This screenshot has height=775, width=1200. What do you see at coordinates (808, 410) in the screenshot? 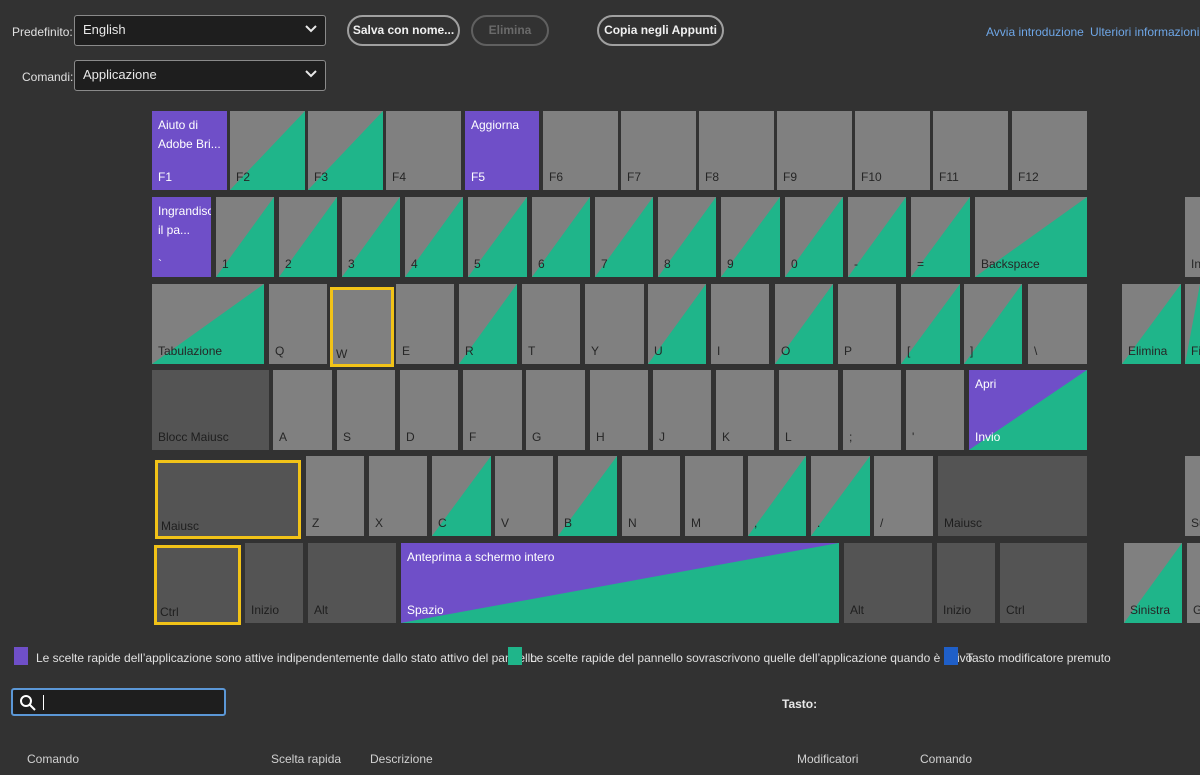
I see `key-l: L` at bounding box center [808, 410].